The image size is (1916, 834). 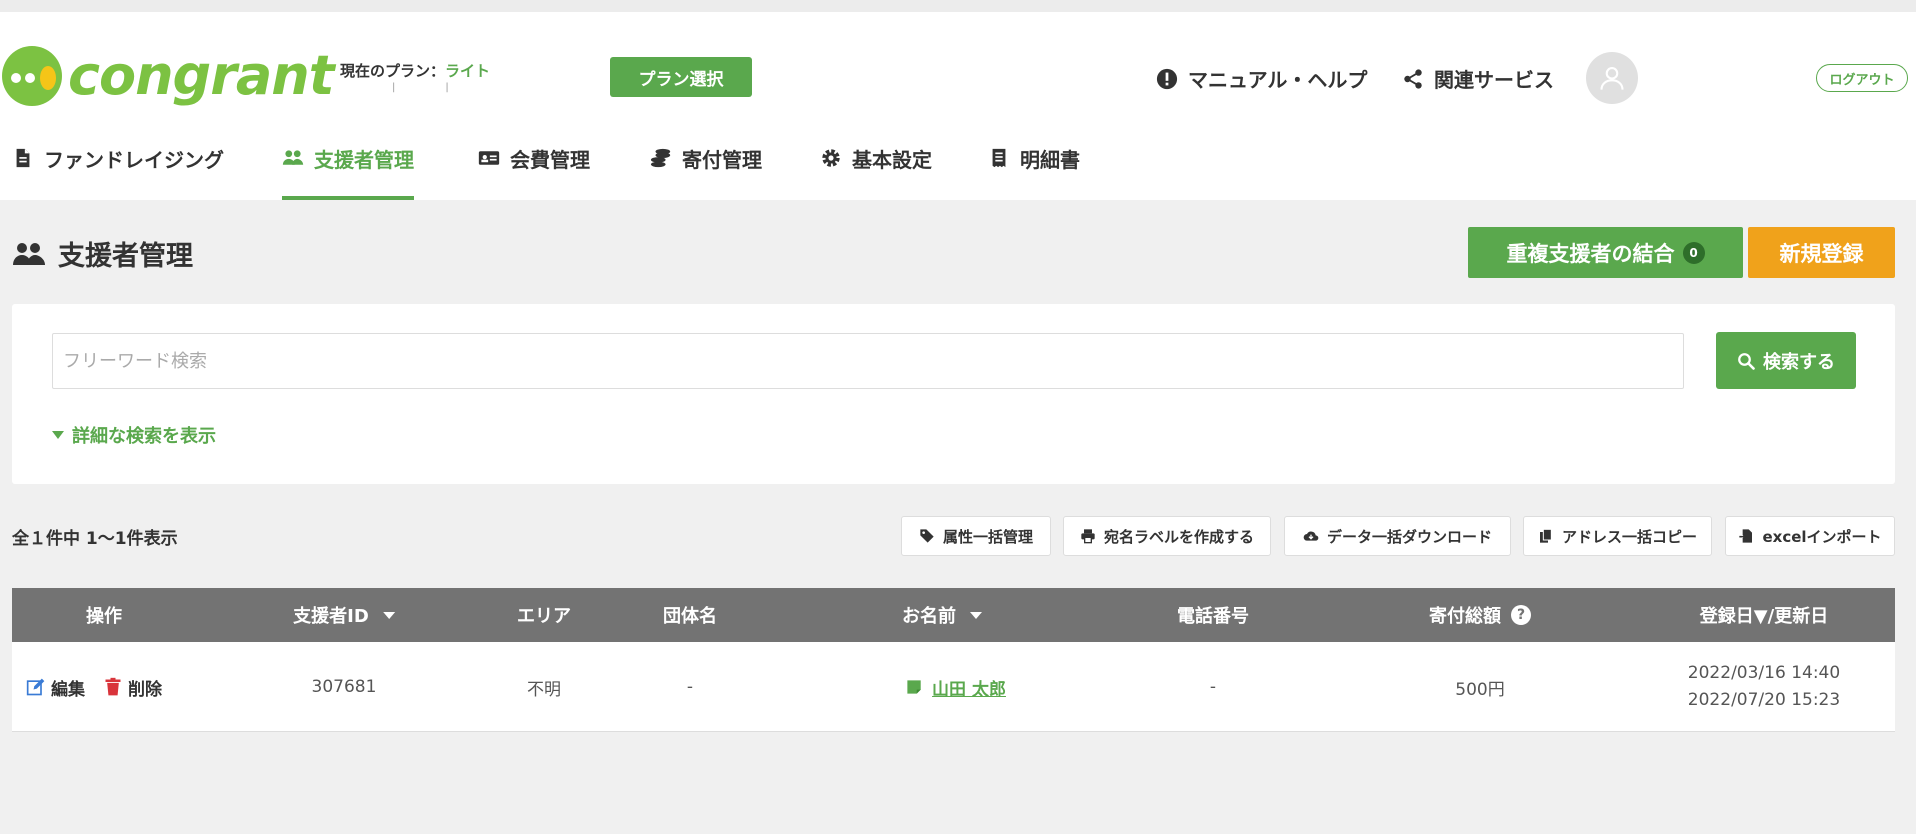 What do you see at coordinates (1822, 536) in the screenshot?
I see `tool-label: excelインポート` at bounding box center [1822, 536].